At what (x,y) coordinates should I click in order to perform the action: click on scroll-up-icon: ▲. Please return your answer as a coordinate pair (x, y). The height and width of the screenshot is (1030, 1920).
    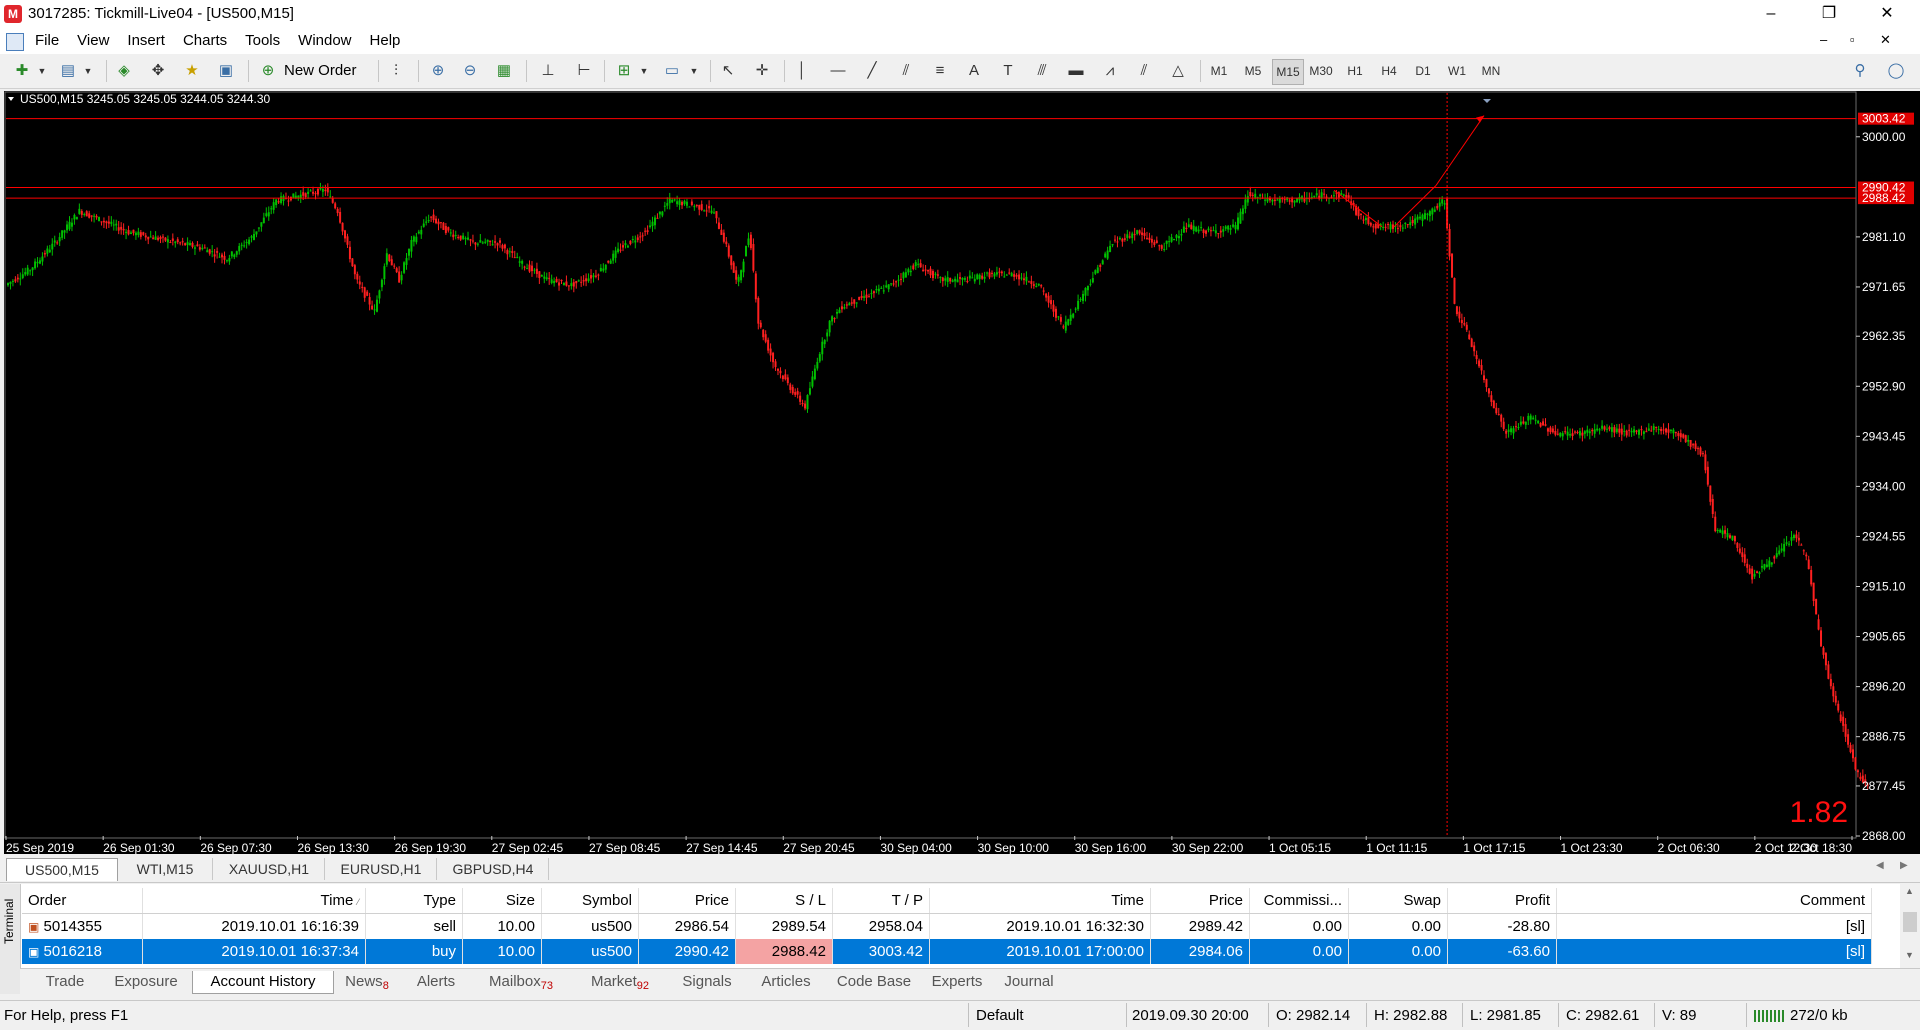
    Looking at the image, I should click on (1909, 891).